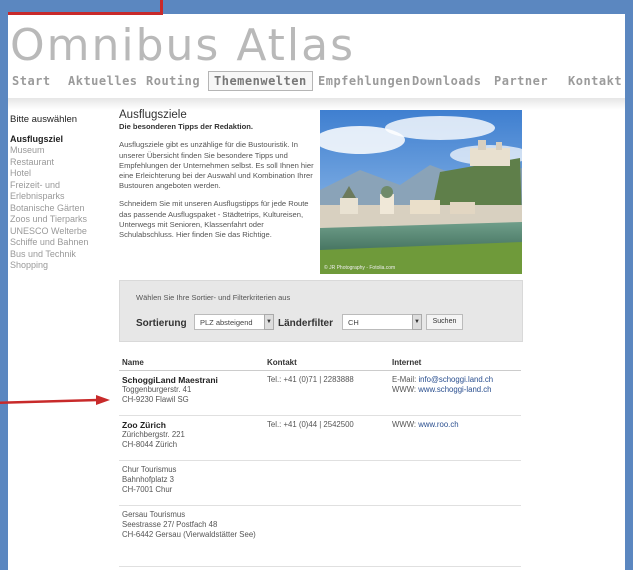  Describe the element at coordinates (404, 379) in the screenshot. I see `email-label: E-Mail:` at that location.